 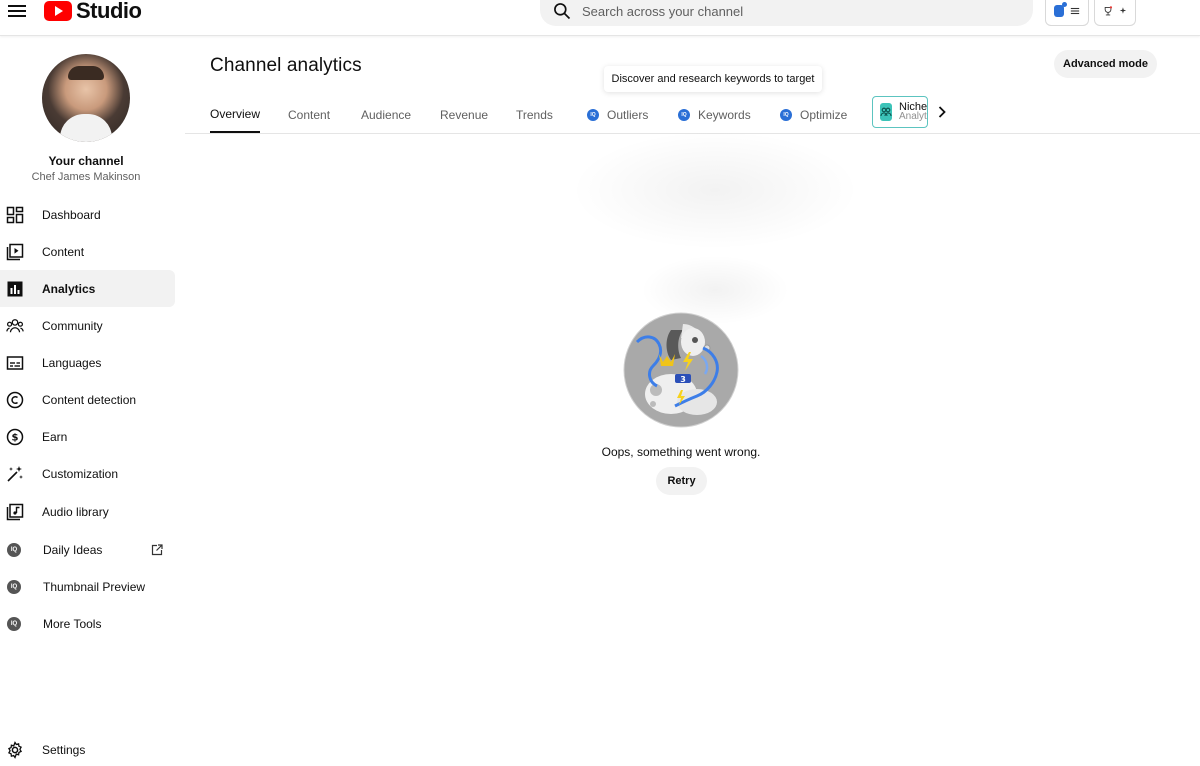 What do you see at coordinates (87, 436) in the screenshot?
I see `sidebar-item-earn: $ Earn` at bounding box center [87, 436].